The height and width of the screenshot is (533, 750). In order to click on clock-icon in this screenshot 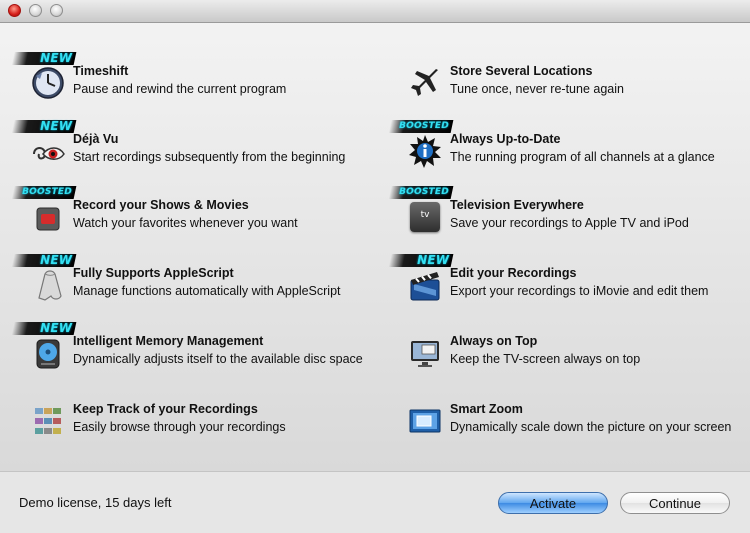, I will do `click(48, 83)`.